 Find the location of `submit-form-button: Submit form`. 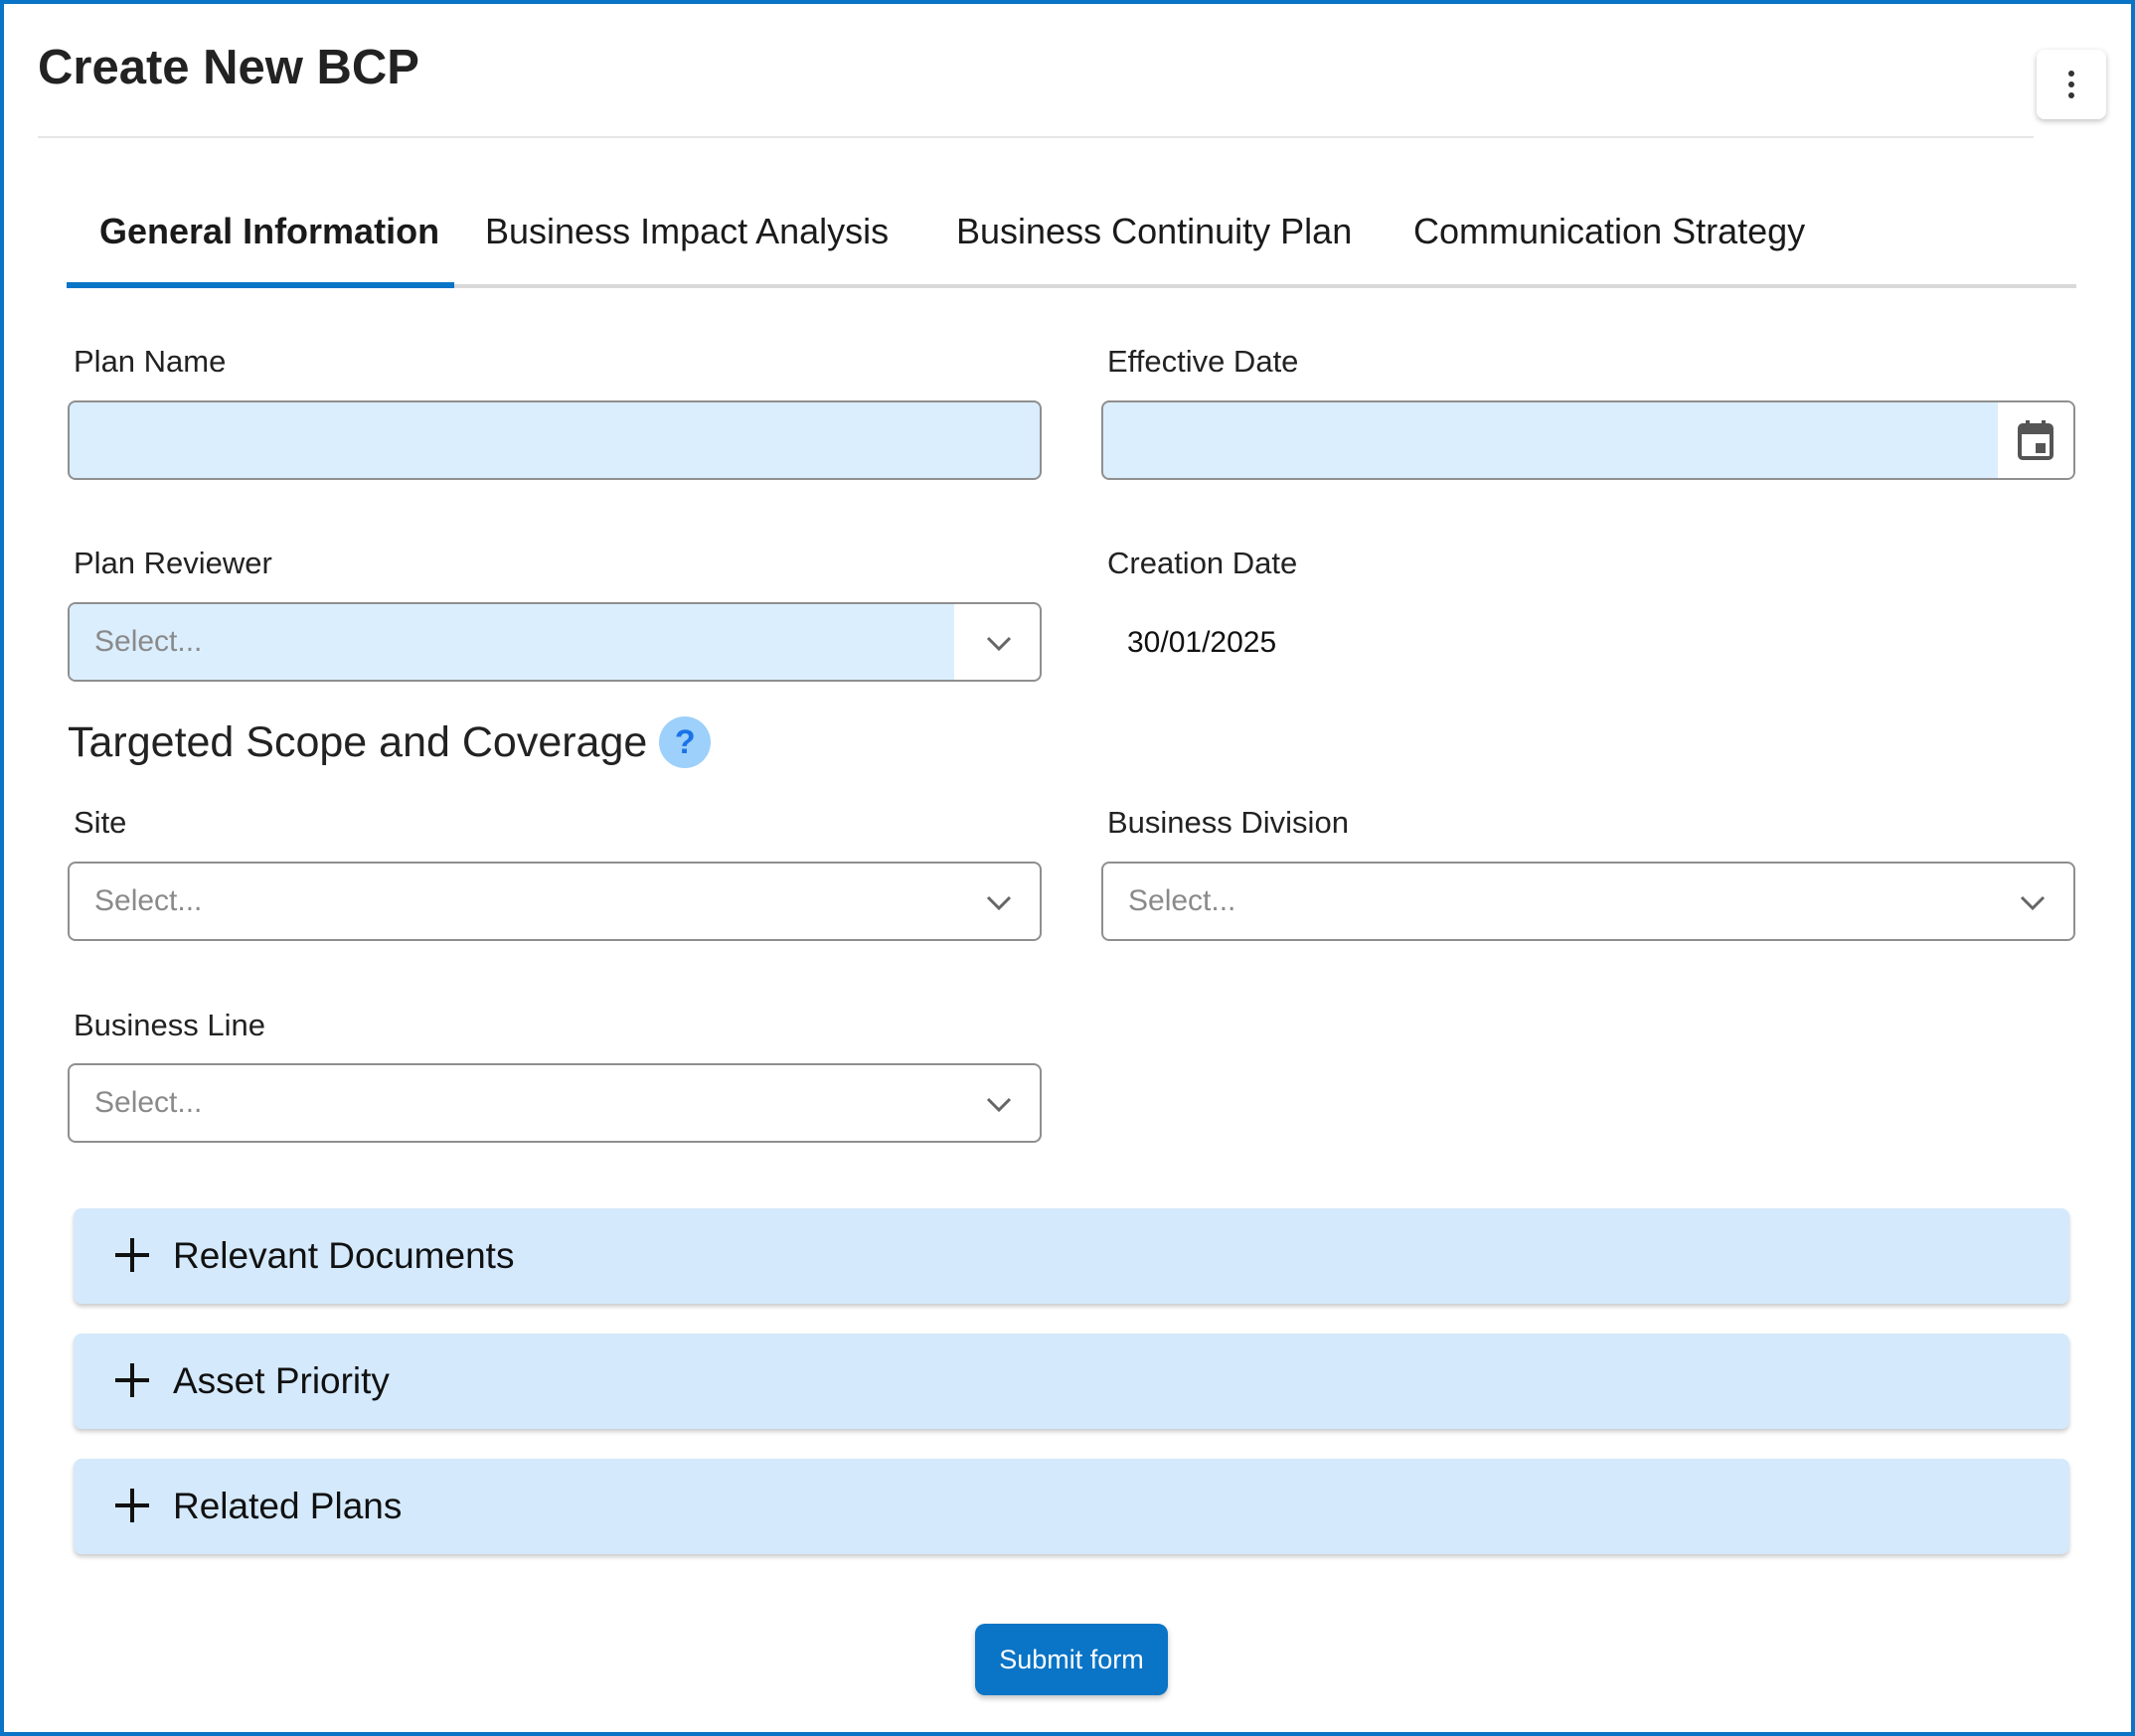

submit-form-button: Submit form is located at coordinates (1071, 1659).